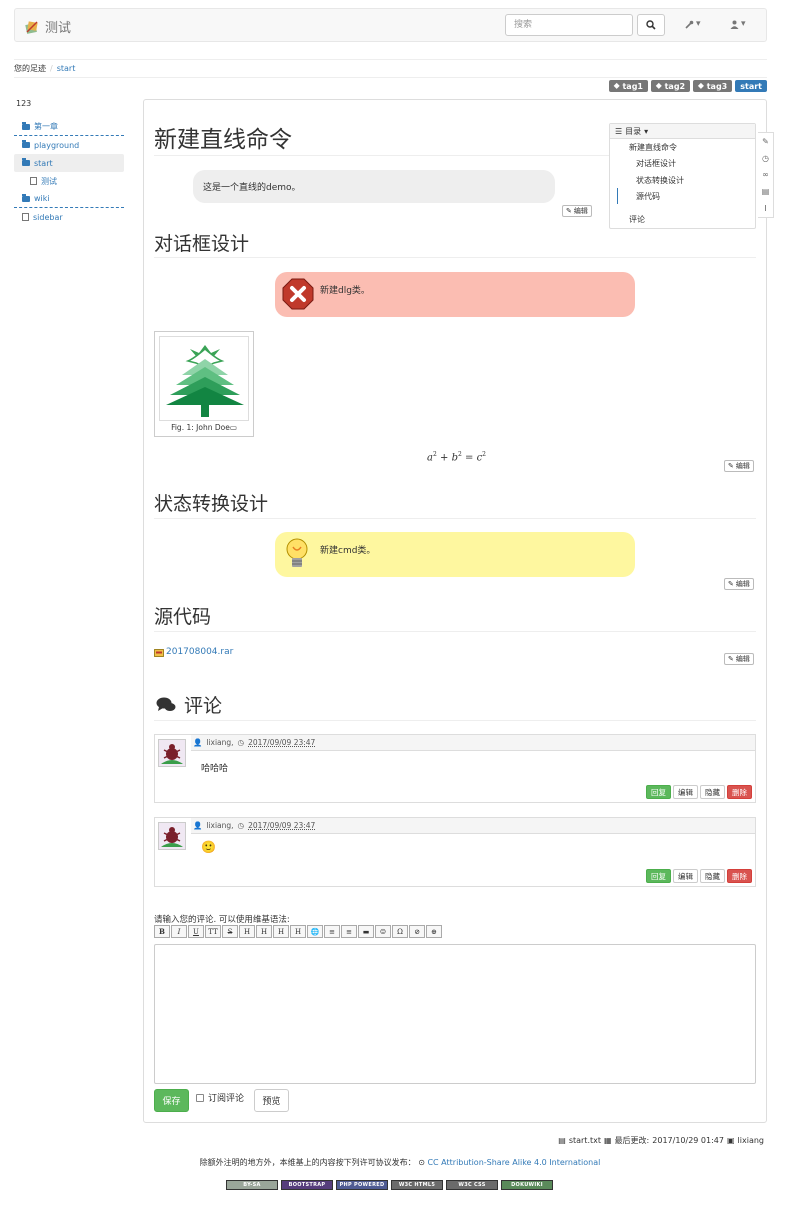  I want to click on subscribe-comments: 订阅评论, so click(220, 1097).